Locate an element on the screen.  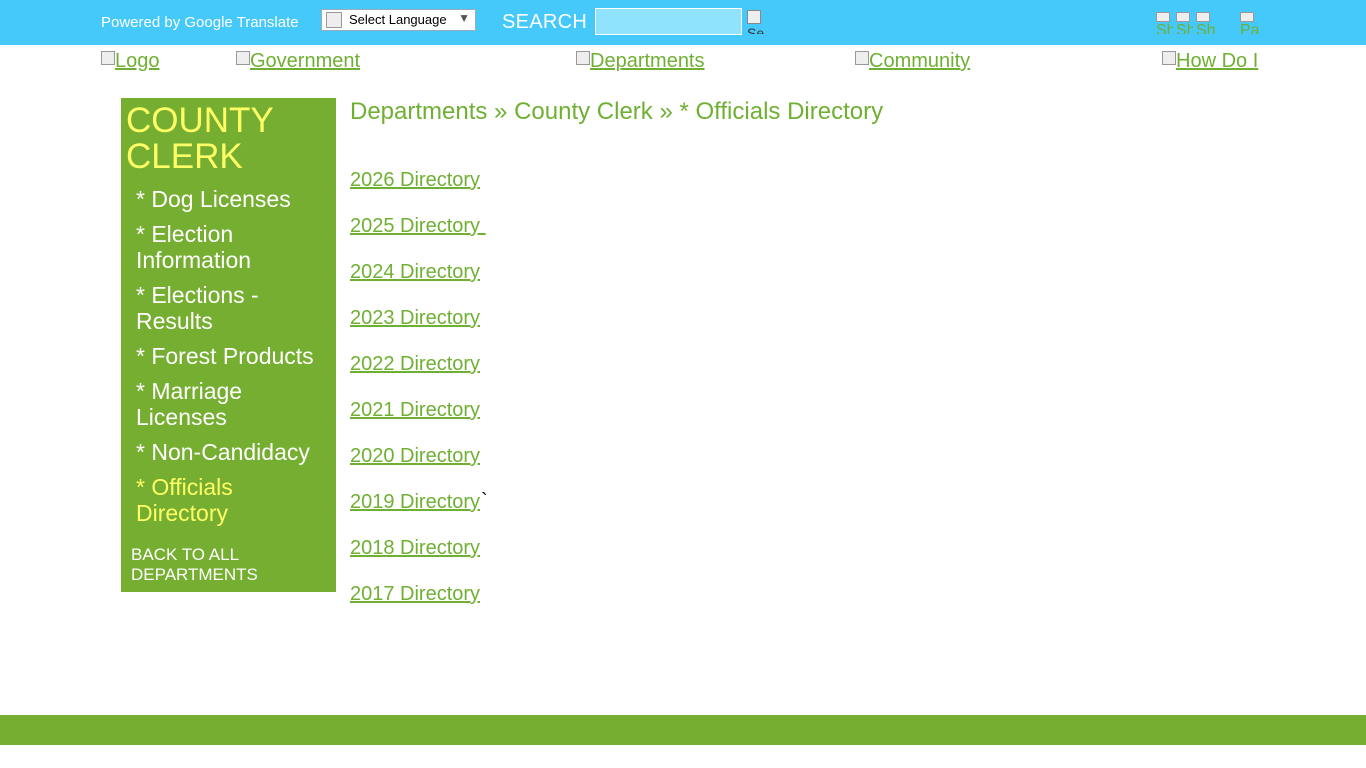
search-icon is located at coordinates (754, 17).